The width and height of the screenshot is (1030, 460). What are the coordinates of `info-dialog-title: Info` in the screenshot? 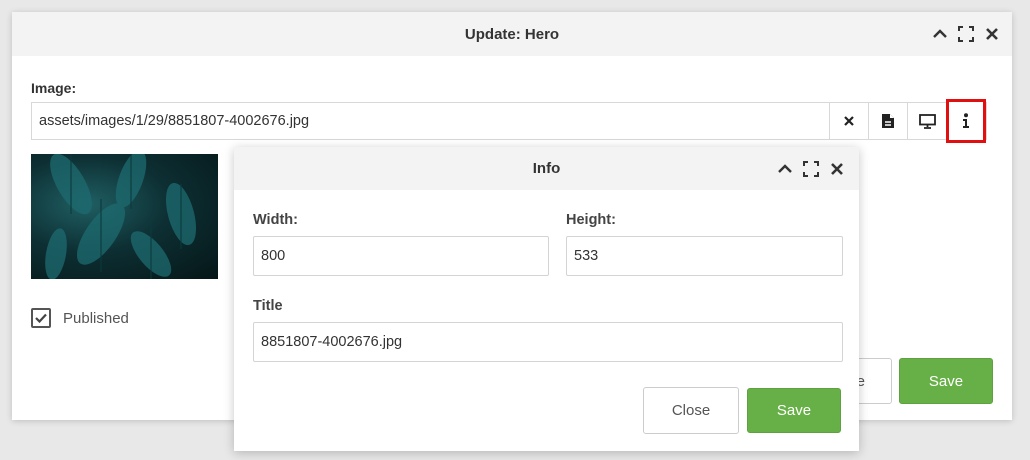 It's located at (546, 168).